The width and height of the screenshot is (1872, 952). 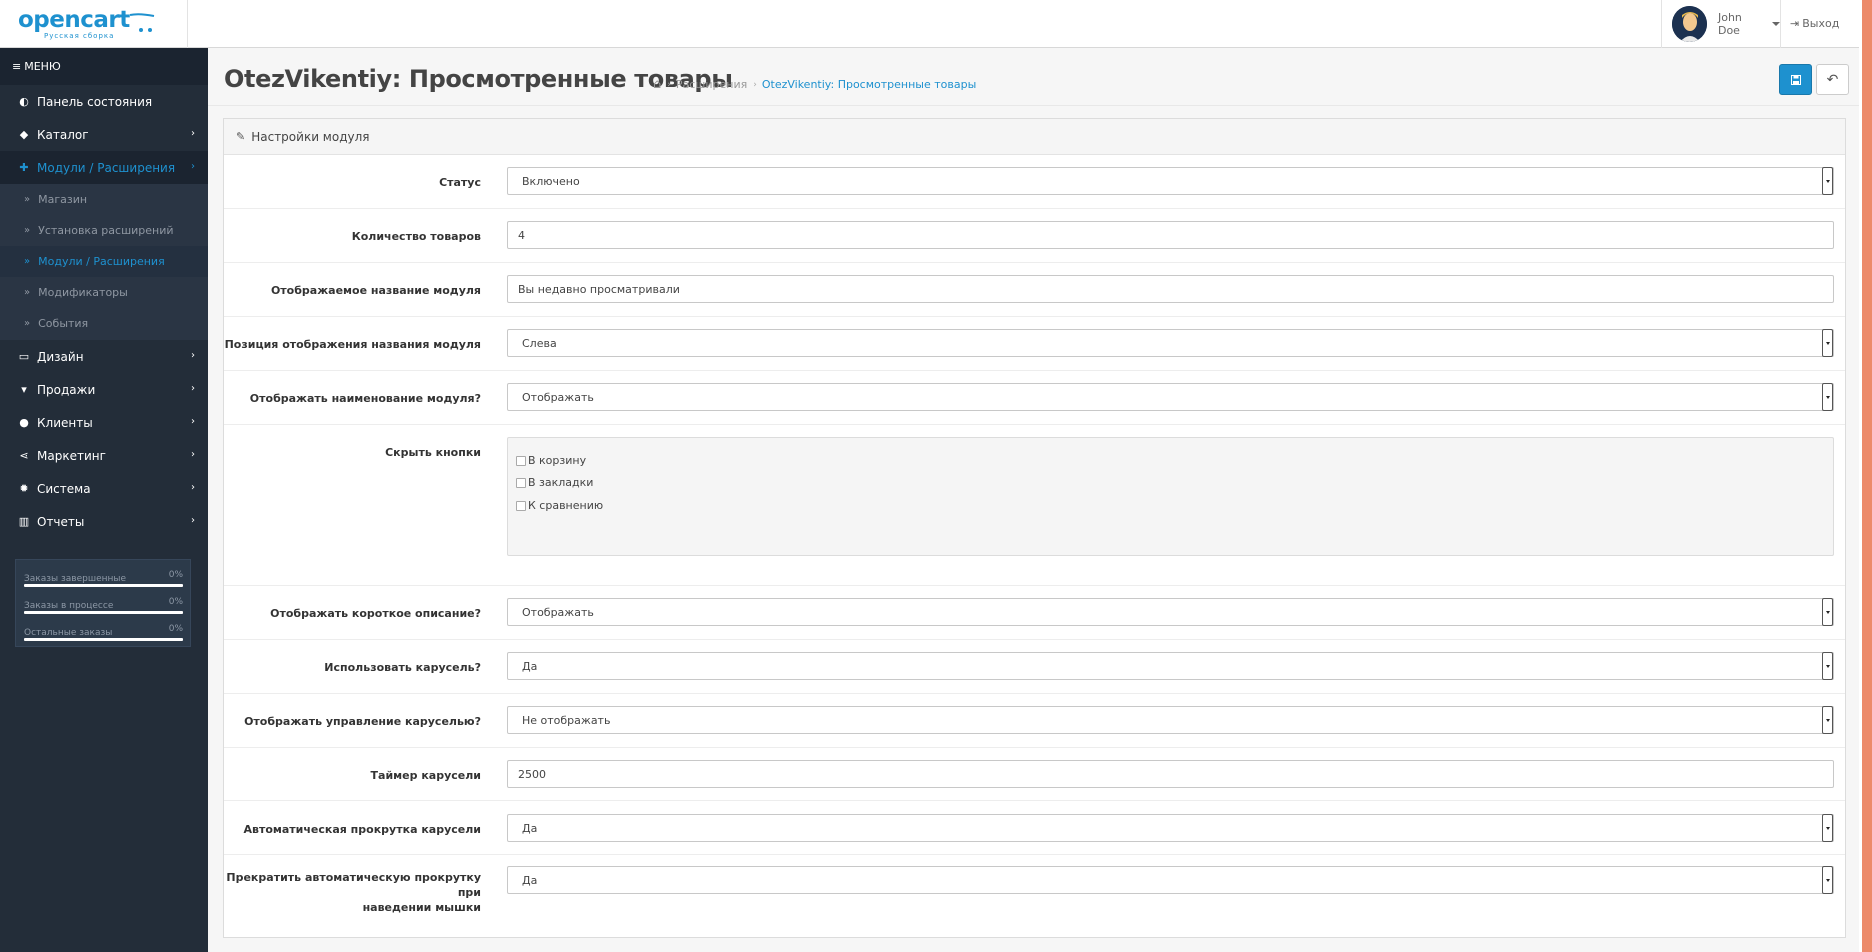 I want to click on scrollbar-track, so click(x=1860, y=476).